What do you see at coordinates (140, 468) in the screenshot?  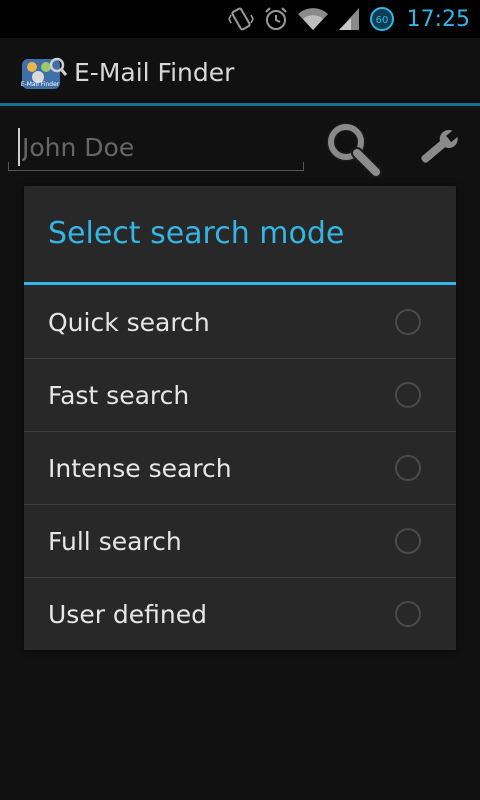 I see `option-label: Intense search` at bounding box center [140, 468].